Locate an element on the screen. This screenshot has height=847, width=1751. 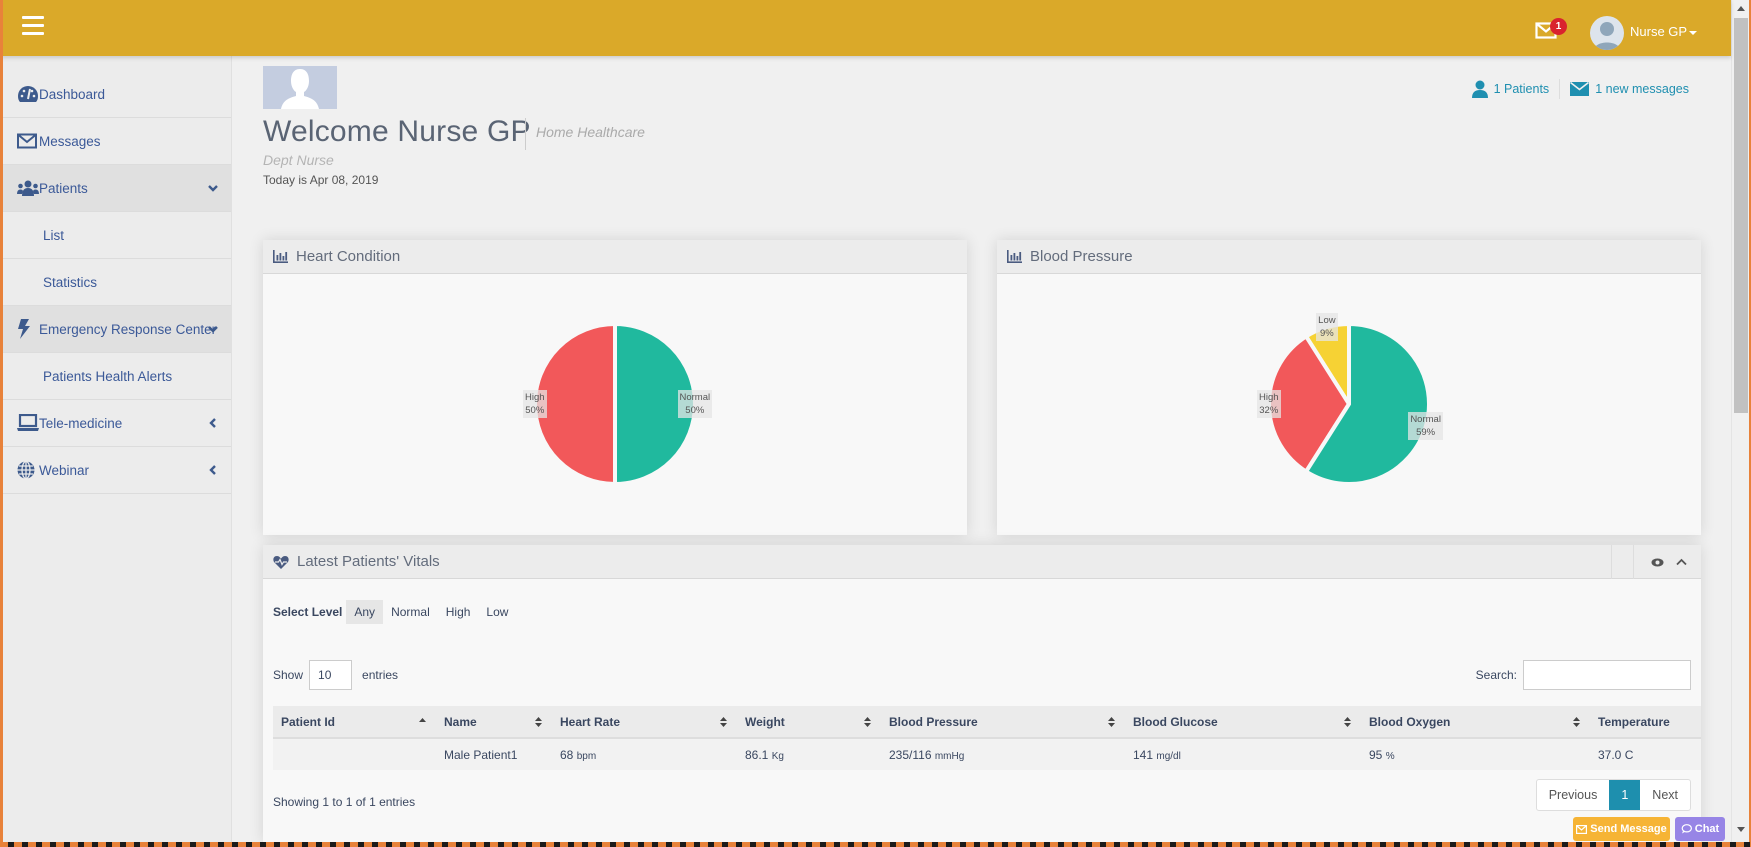
chevron-left-icon is located at coordinates (213, 423).